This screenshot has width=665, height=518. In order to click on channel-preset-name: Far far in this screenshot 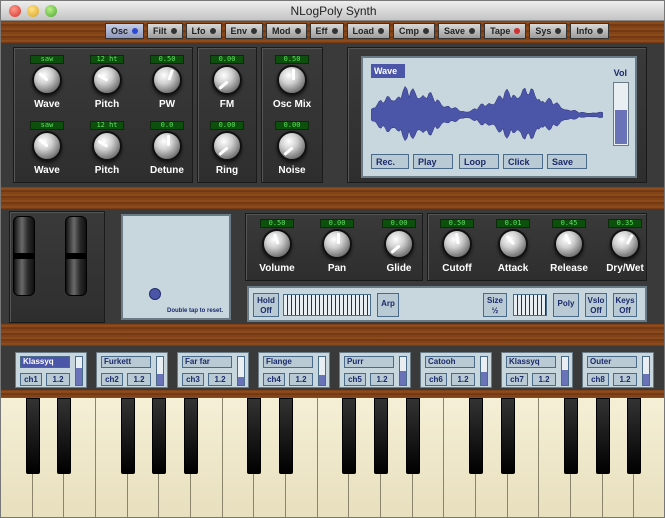, I will do `click(207, 362)`.